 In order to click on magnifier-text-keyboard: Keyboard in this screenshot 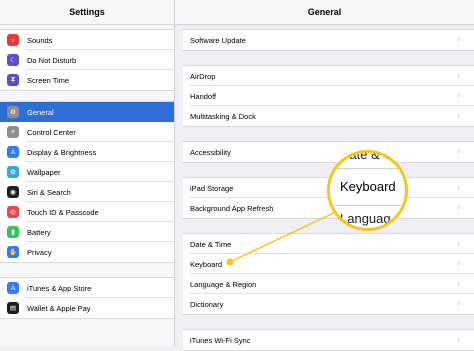, I will do `click(368, 186)`.